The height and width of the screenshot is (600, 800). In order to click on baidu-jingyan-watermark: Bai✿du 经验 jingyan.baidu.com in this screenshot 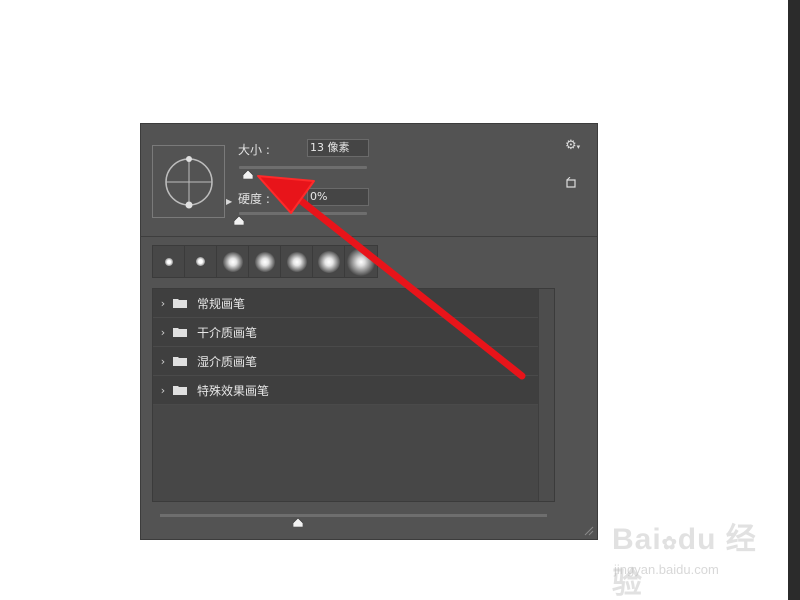, I will do `click(687, 557)`.